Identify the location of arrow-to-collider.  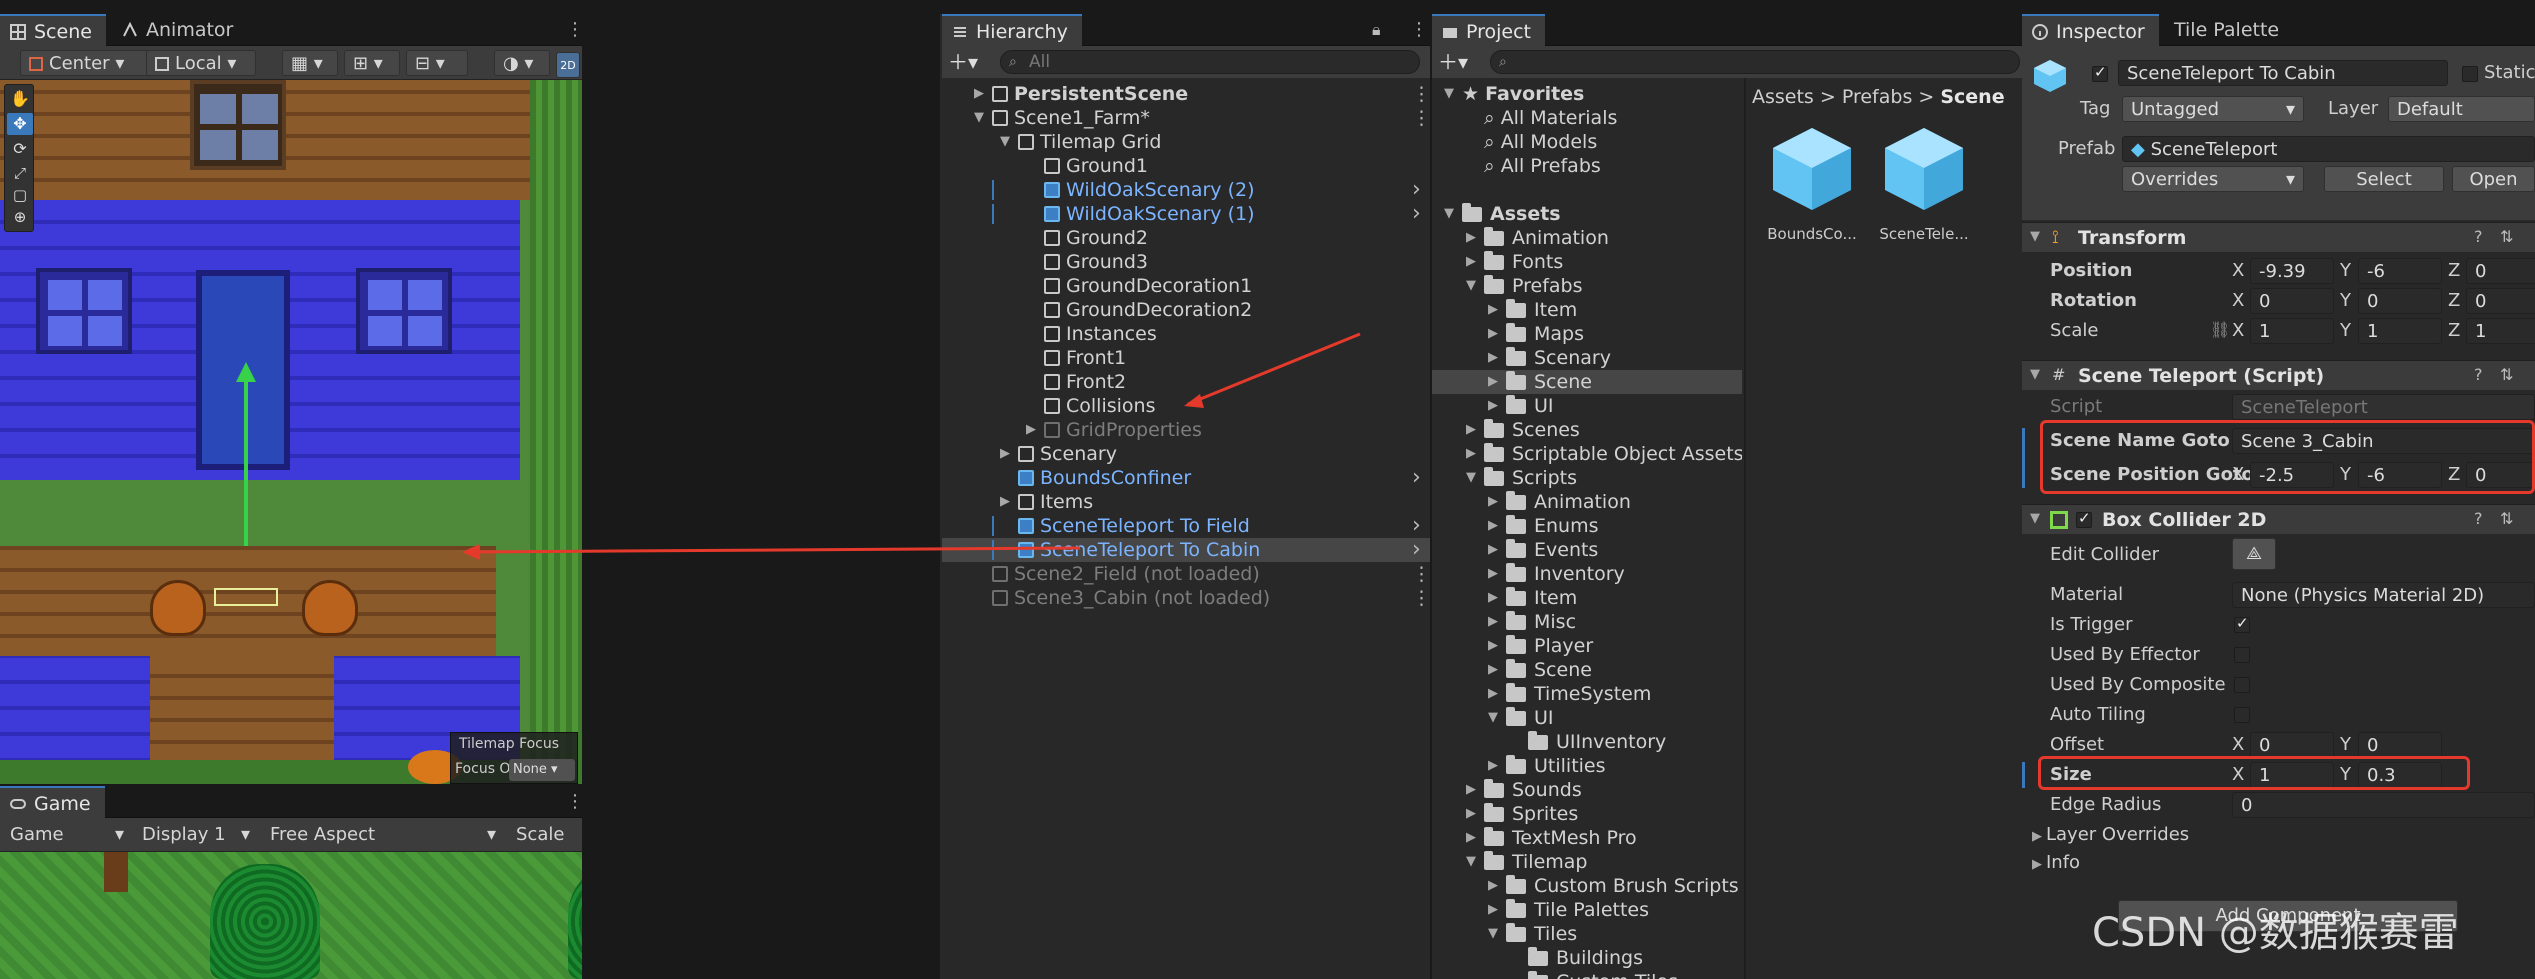
(774, 550).